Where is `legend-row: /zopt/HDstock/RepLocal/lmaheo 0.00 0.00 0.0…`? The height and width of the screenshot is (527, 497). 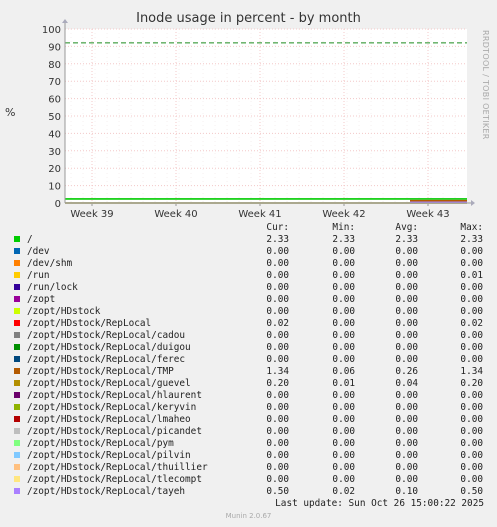 legend-row: /zopt/HDstock/RepLocal/lmaheo 0.00 0.00 0.0… is located at coordinates (248, 420).